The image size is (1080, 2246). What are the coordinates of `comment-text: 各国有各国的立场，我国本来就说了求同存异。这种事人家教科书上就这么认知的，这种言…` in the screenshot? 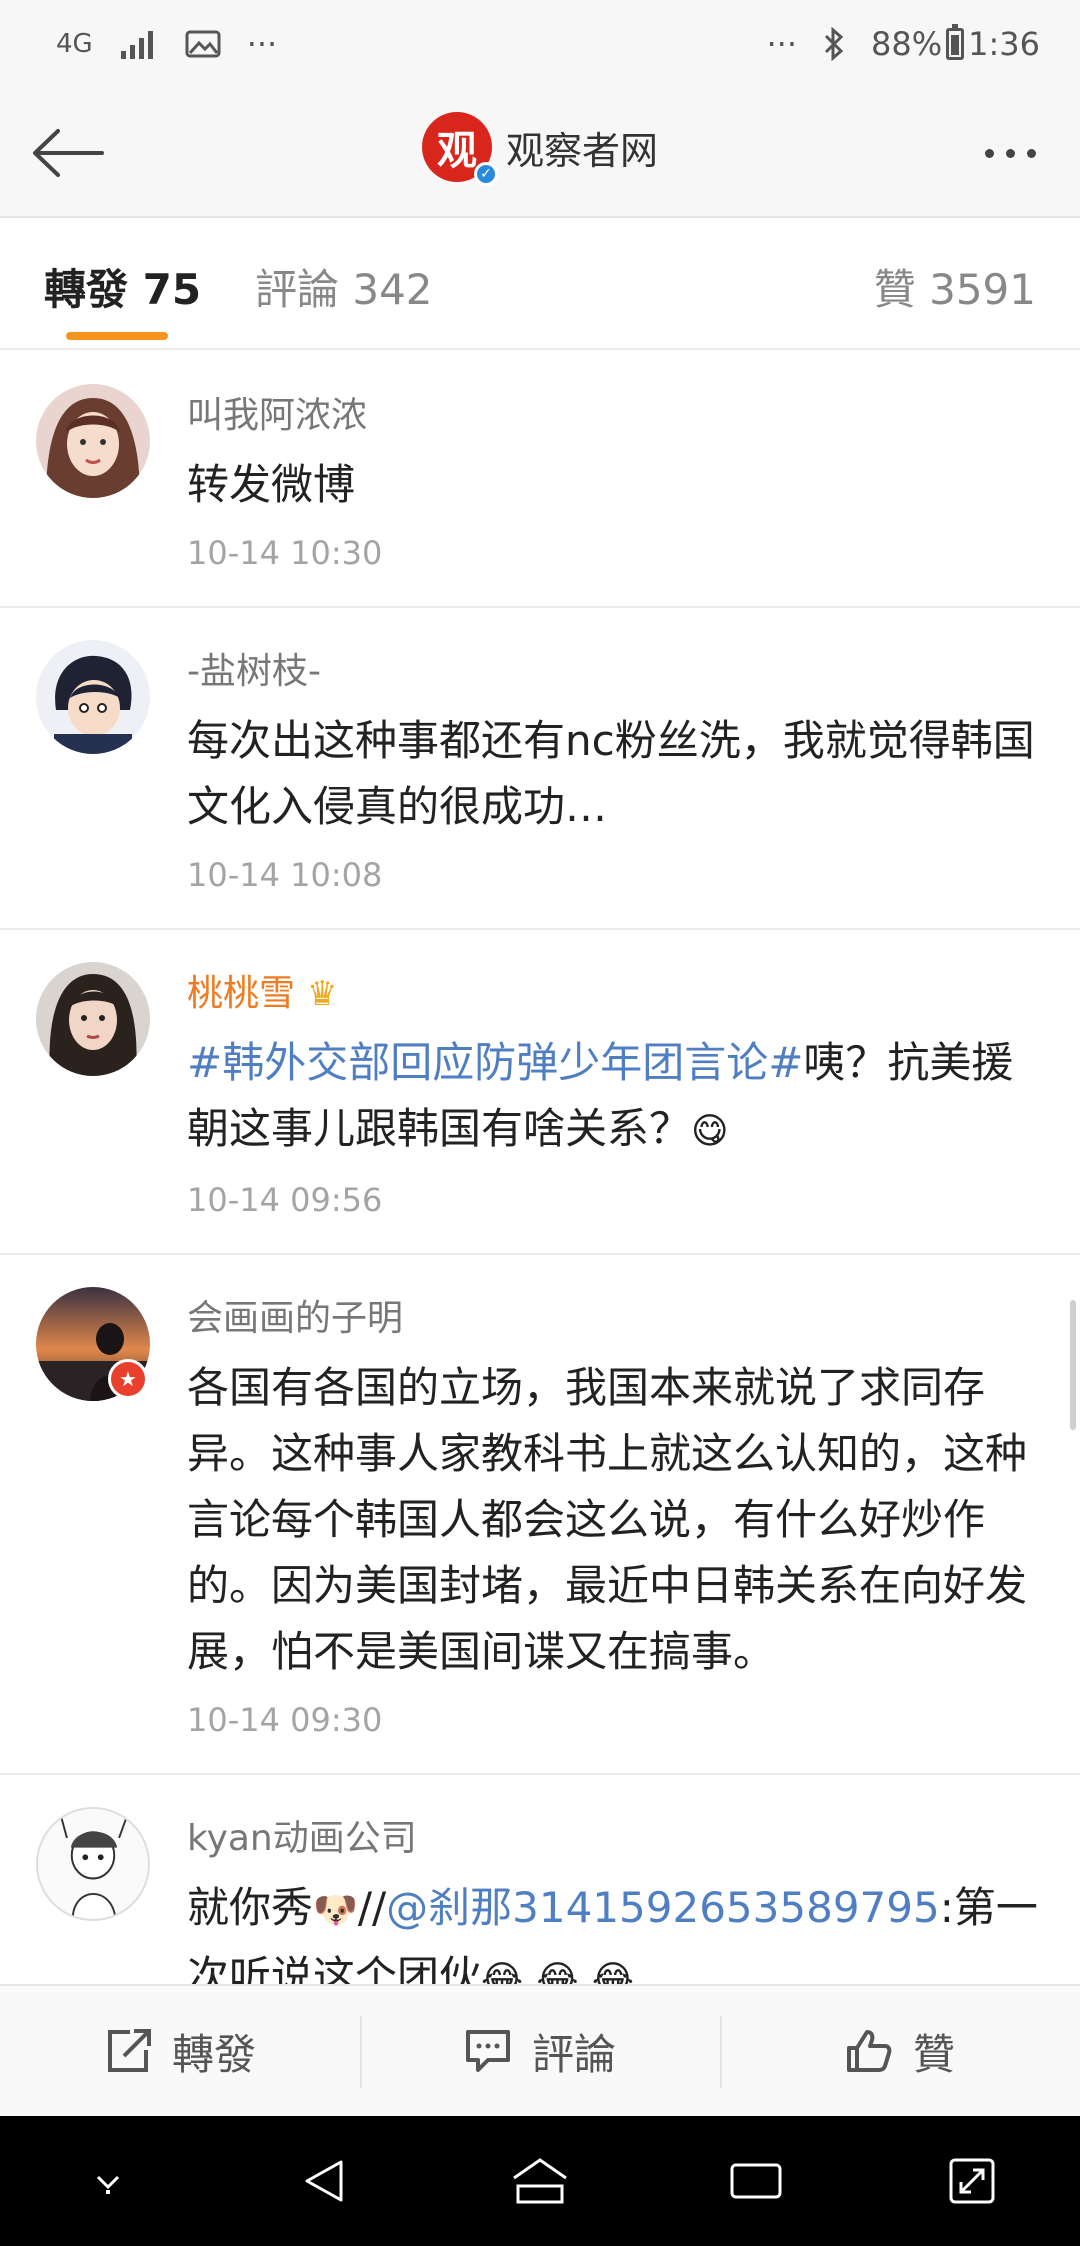 It's located at (607, 1519).